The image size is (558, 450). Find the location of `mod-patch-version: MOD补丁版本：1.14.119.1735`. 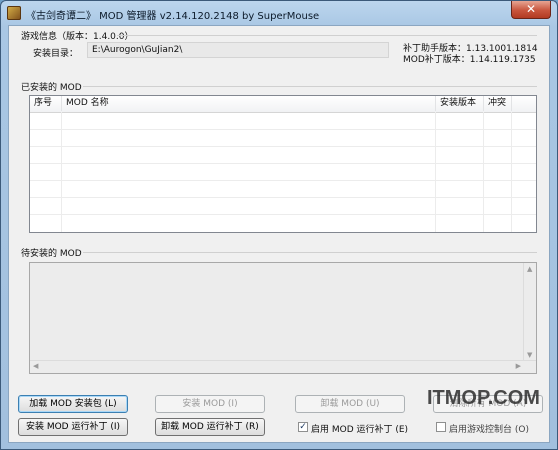

mod-patch-version: MOD补丁版本：1.14.119.1735 is located at coordinates (469, 60).